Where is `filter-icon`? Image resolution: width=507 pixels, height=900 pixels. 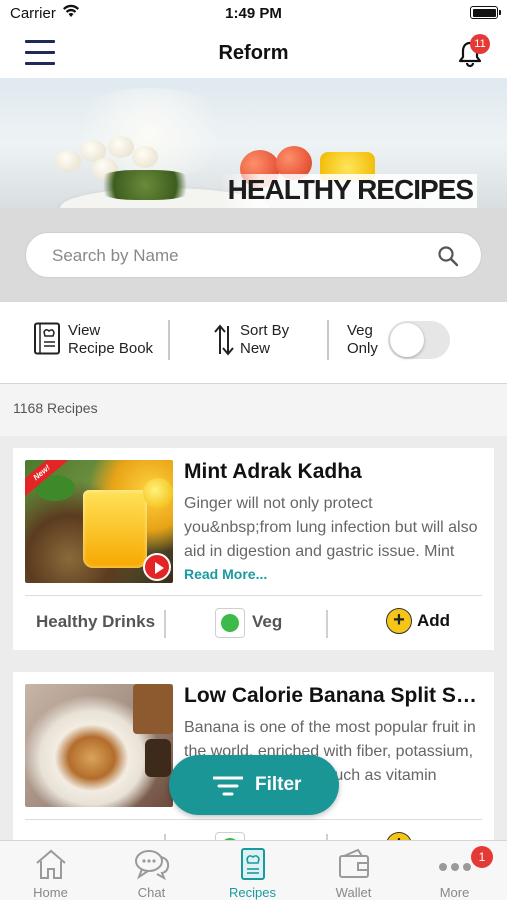
filter-icon is located at coordinates (228, 786).